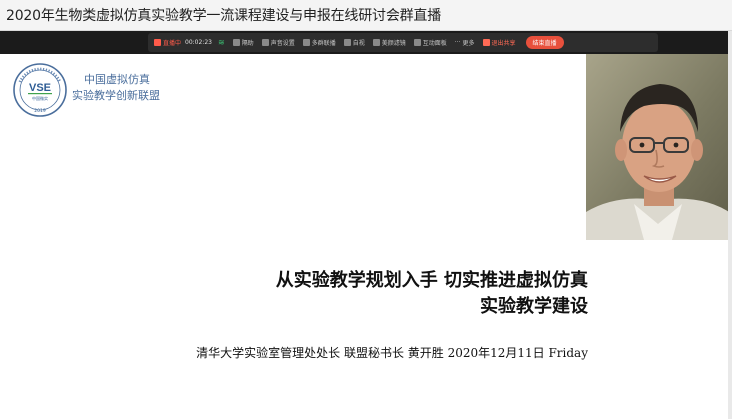 Image resolution: width=732 pixels, height=419 pixels. Describe the element at coordinates (282, 43) in the screenshot. I see `audio-settings-label: 声音设置` at that location.